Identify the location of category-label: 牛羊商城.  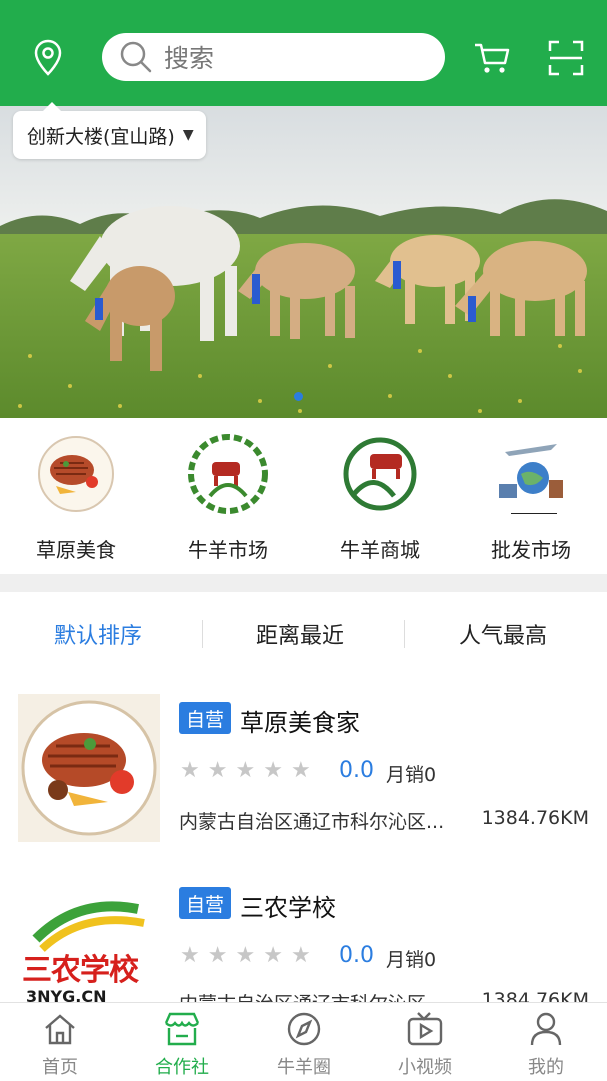
(380, 550).